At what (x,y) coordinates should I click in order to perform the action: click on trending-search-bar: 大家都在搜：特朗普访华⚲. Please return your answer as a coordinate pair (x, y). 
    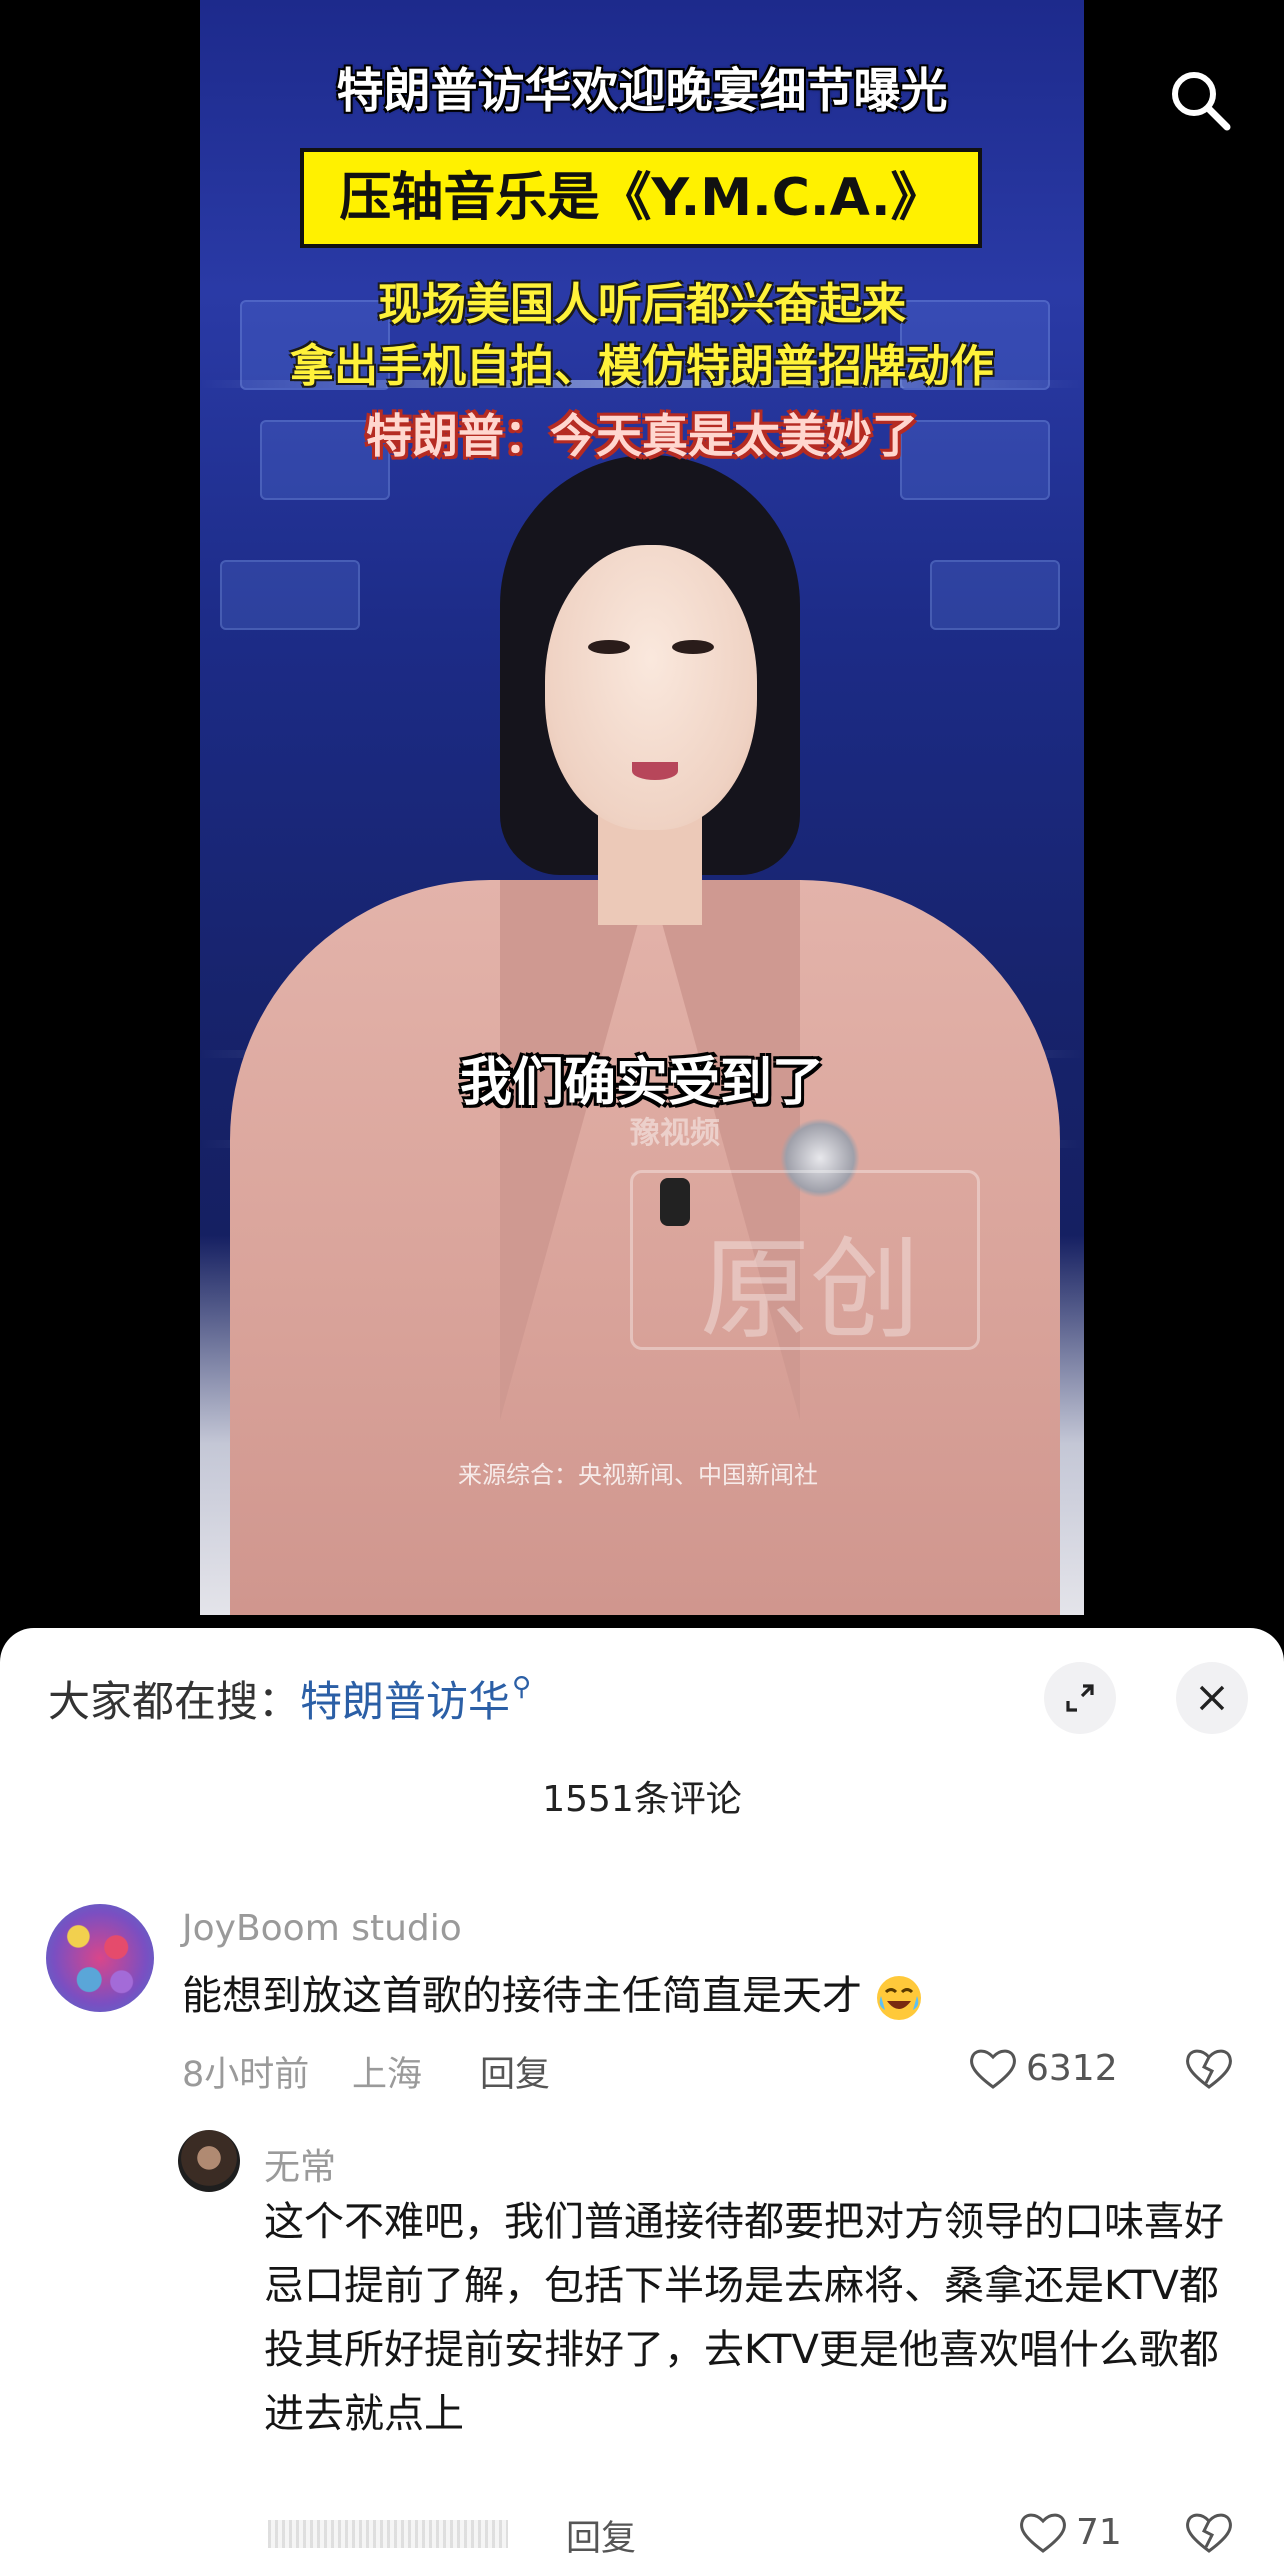
    Looking at the image, I should click on (289, 1698).